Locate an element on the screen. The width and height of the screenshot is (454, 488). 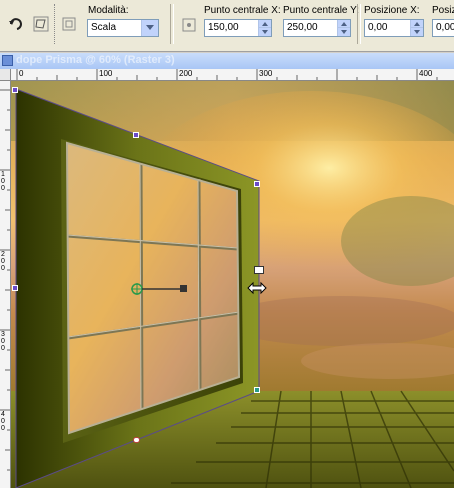
pos-y-field: 0,00 is located at coordinates (443, 28).